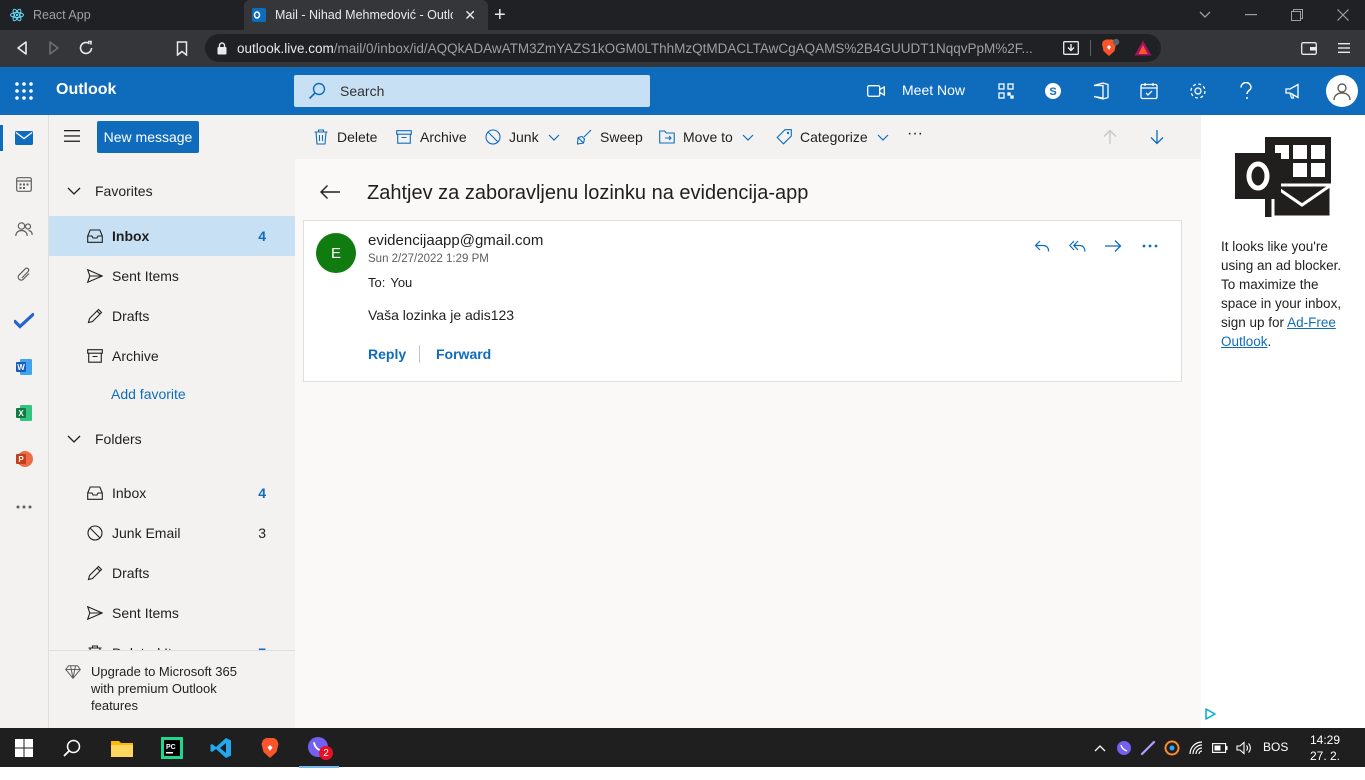 The height and width of the screenshot is (780, 1365). Describe the element at coordinates (1113, 246) in the screenshot. I see `forward-arrow-icon` at that location.